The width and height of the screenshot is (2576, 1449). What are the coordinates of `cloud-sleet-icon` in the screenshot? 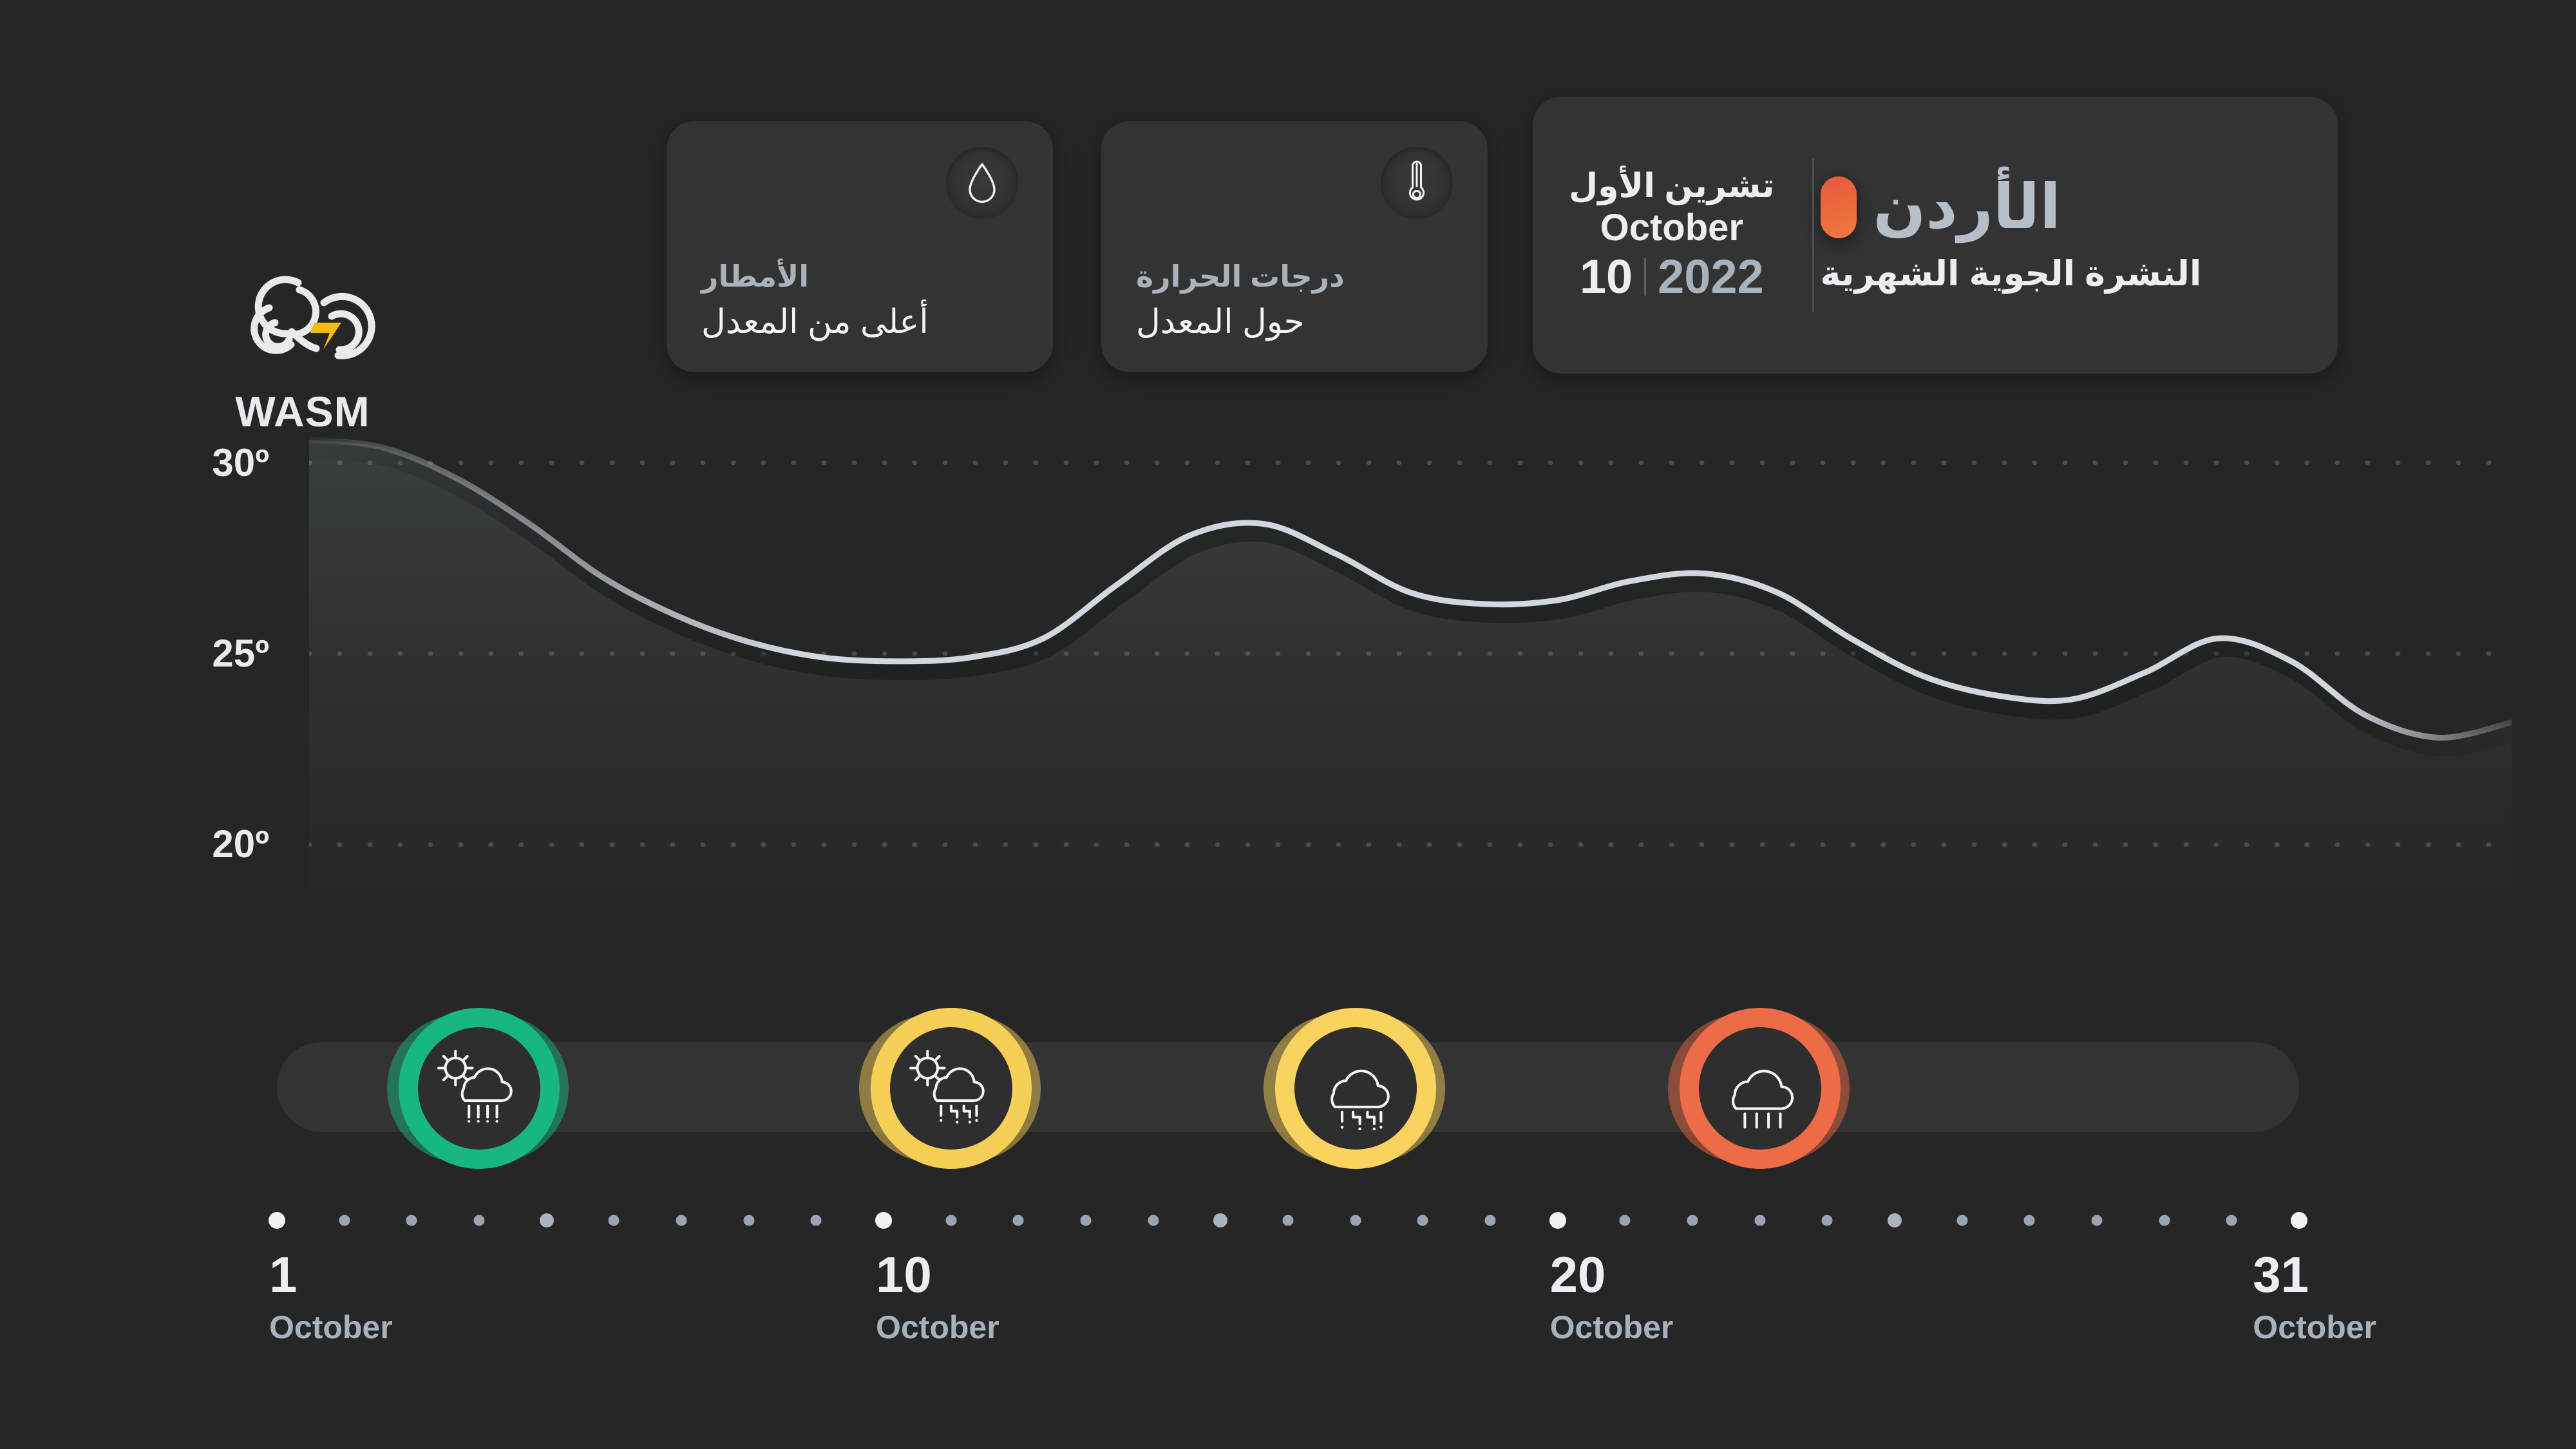 It's located at (1355, 1089).